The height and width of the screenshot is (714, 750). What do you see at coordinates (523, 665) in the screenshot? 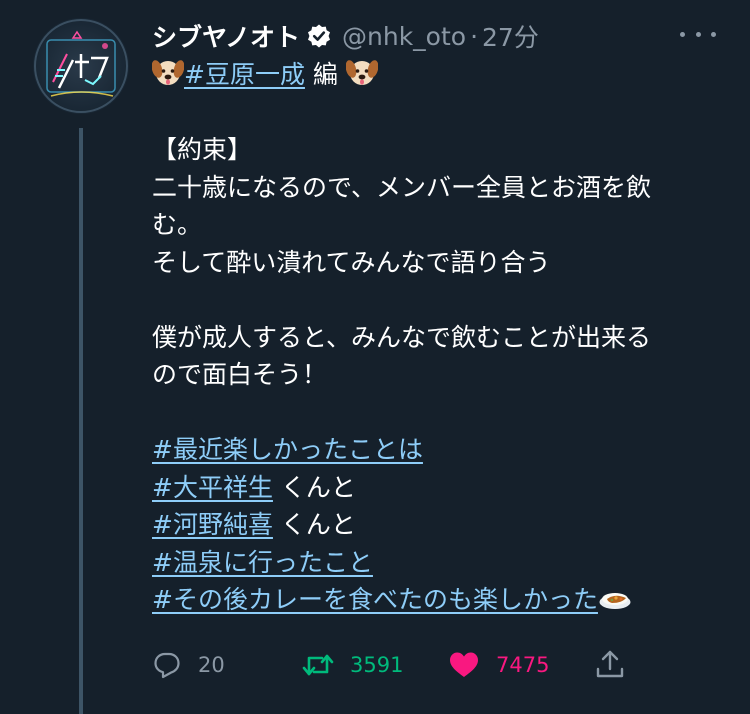
I see `like-count: 7475` at bounding box center [523, 665].